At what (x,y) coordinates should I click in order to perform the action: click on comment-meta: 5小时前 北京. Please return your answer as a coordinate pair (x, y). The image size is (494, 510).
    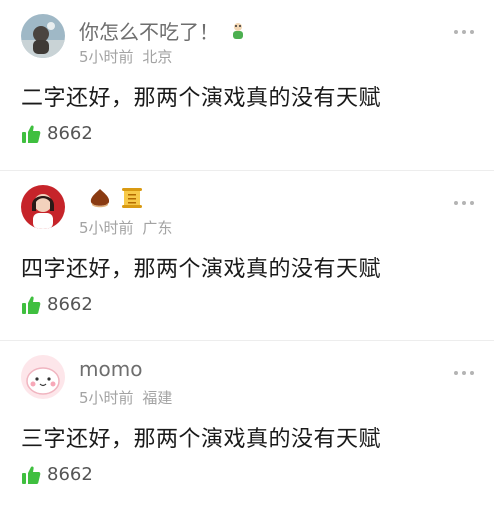
    Looking at the image, I should click on (125, 56).